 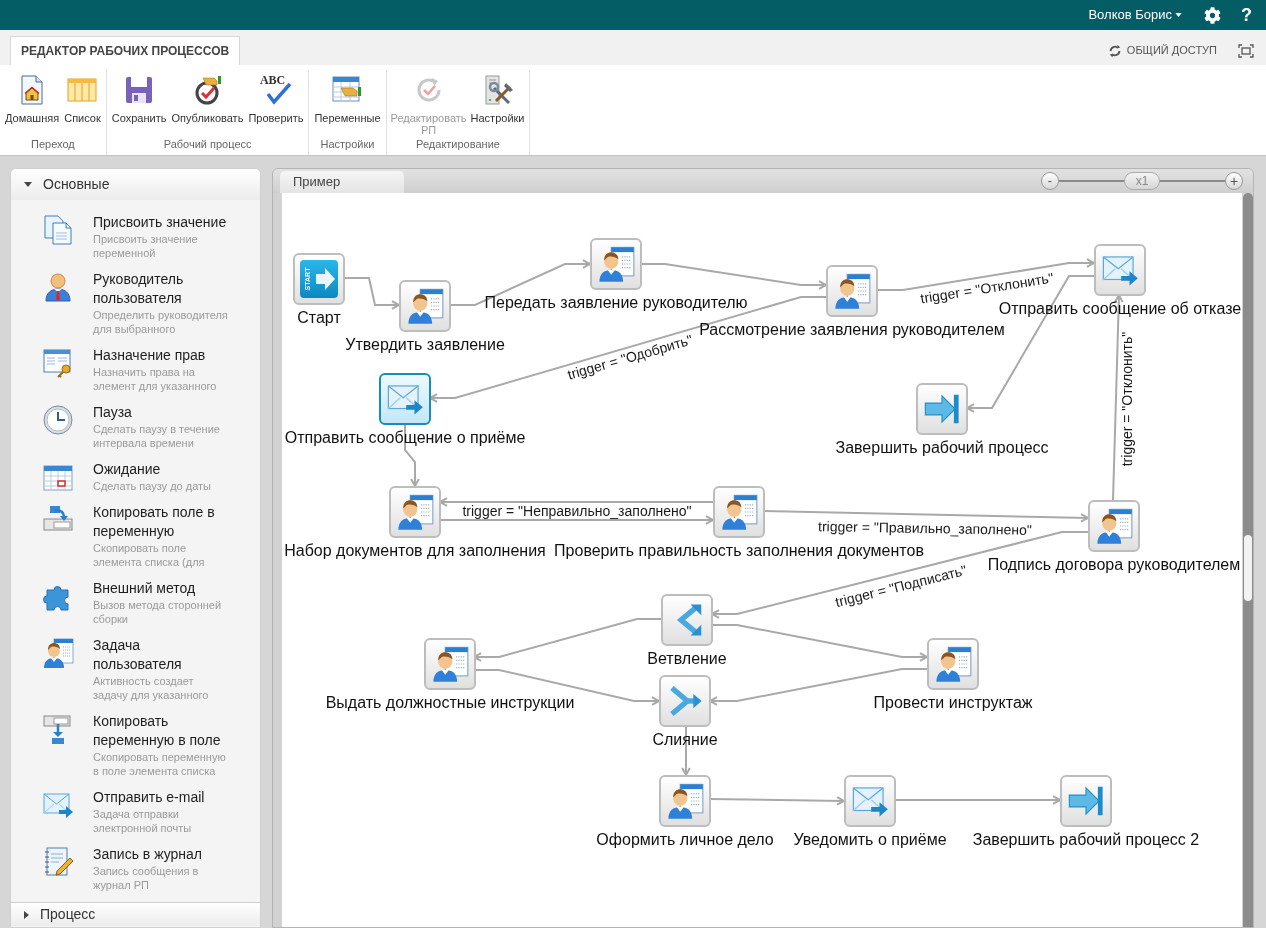 I want to click on activity-description: Активность создает задачу для указанного, so click(x=151, y=688).